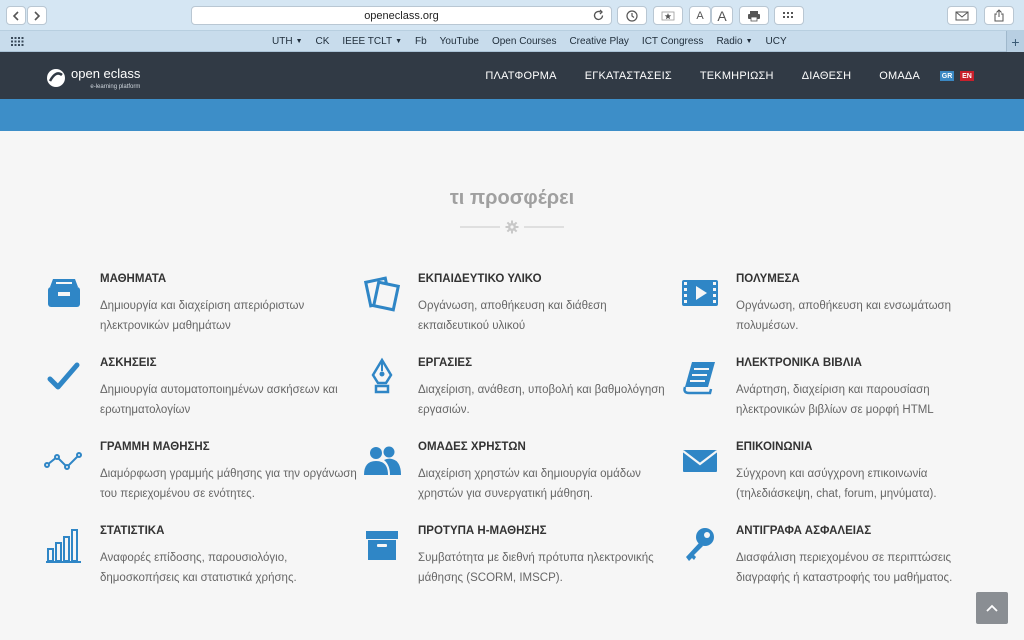 The width and height of the screenshot is (1024, 640). I want to click on reader-button, so click(668, 15).